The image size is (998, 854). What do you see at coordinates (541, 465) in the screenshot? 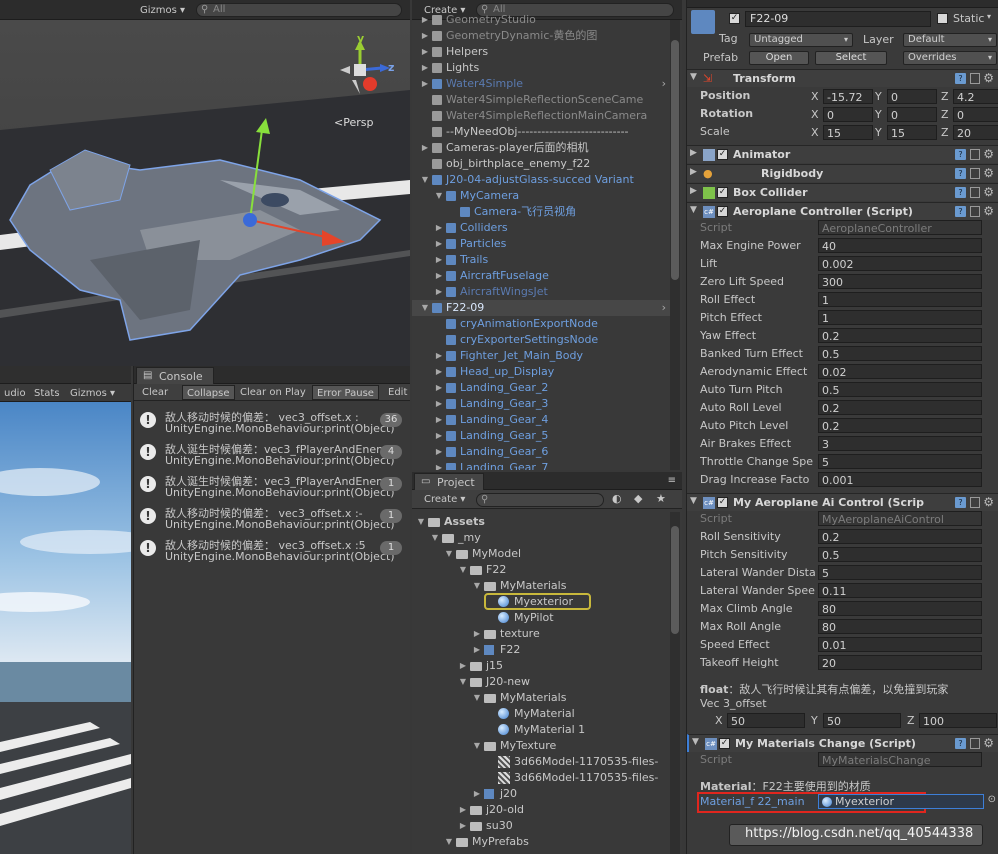
I see `hierarchy-item: ▶ Landing_Gear_7` at bounding box center [541, 465].